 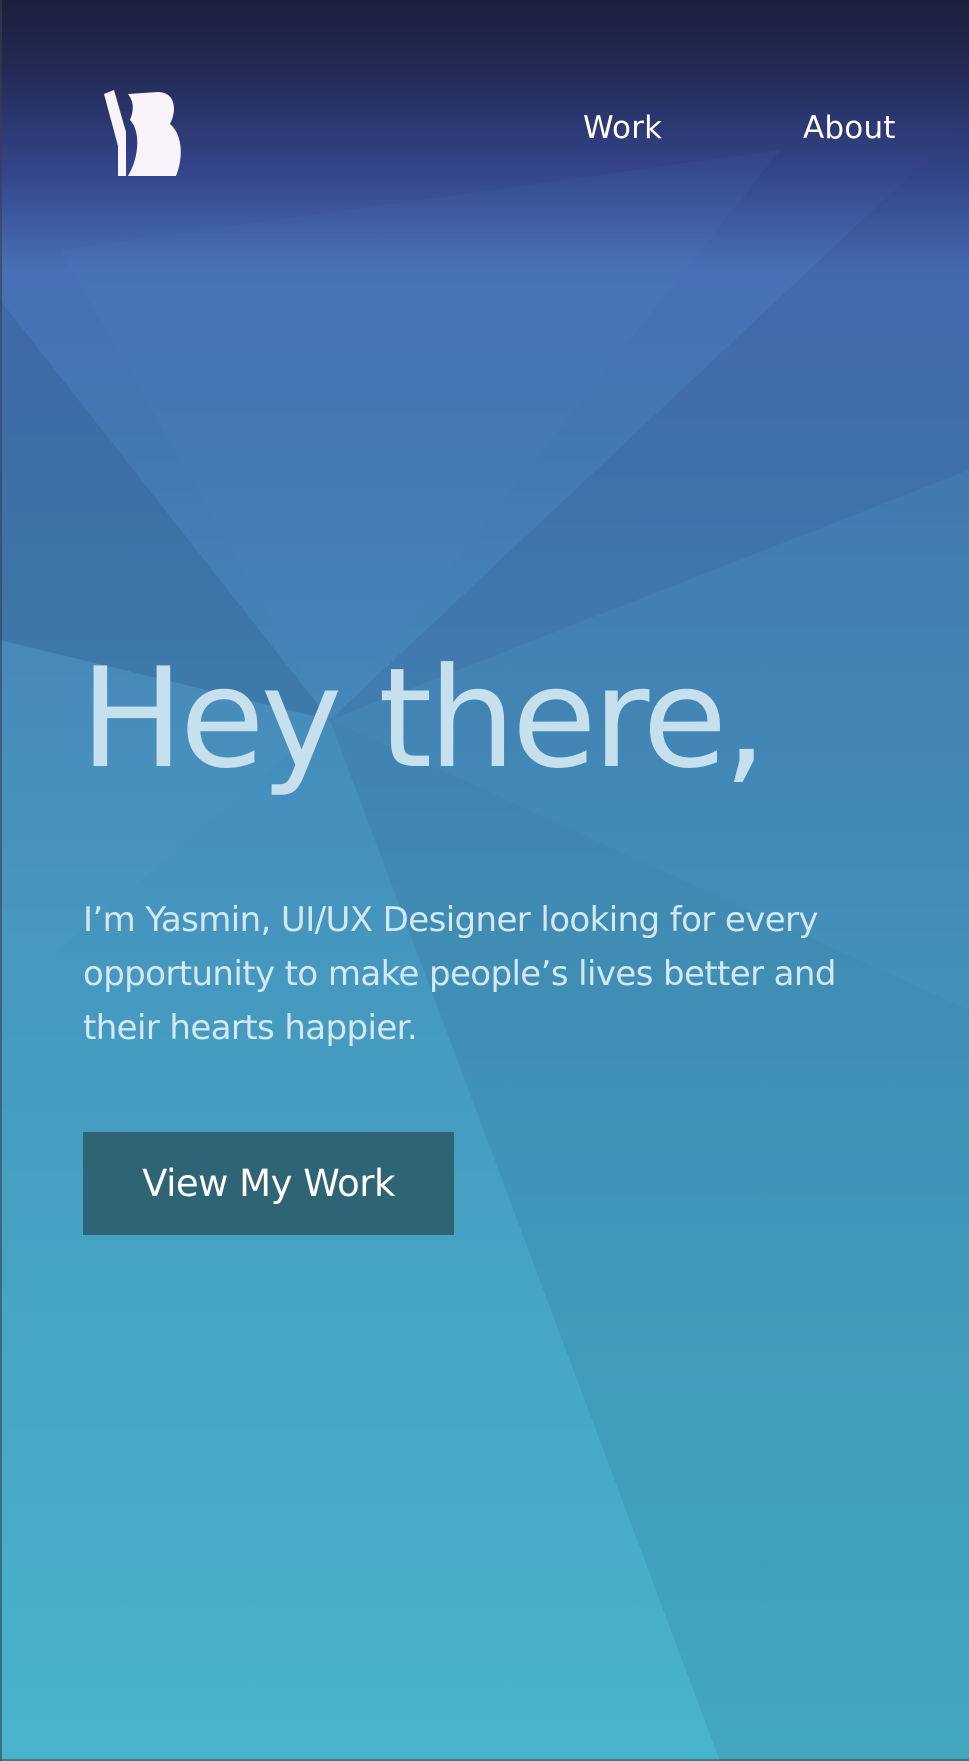 What do you see at coordinates (622, 128) in the screenshot?
I see `nav-work-link: Work` at bounding box center [622, 128].